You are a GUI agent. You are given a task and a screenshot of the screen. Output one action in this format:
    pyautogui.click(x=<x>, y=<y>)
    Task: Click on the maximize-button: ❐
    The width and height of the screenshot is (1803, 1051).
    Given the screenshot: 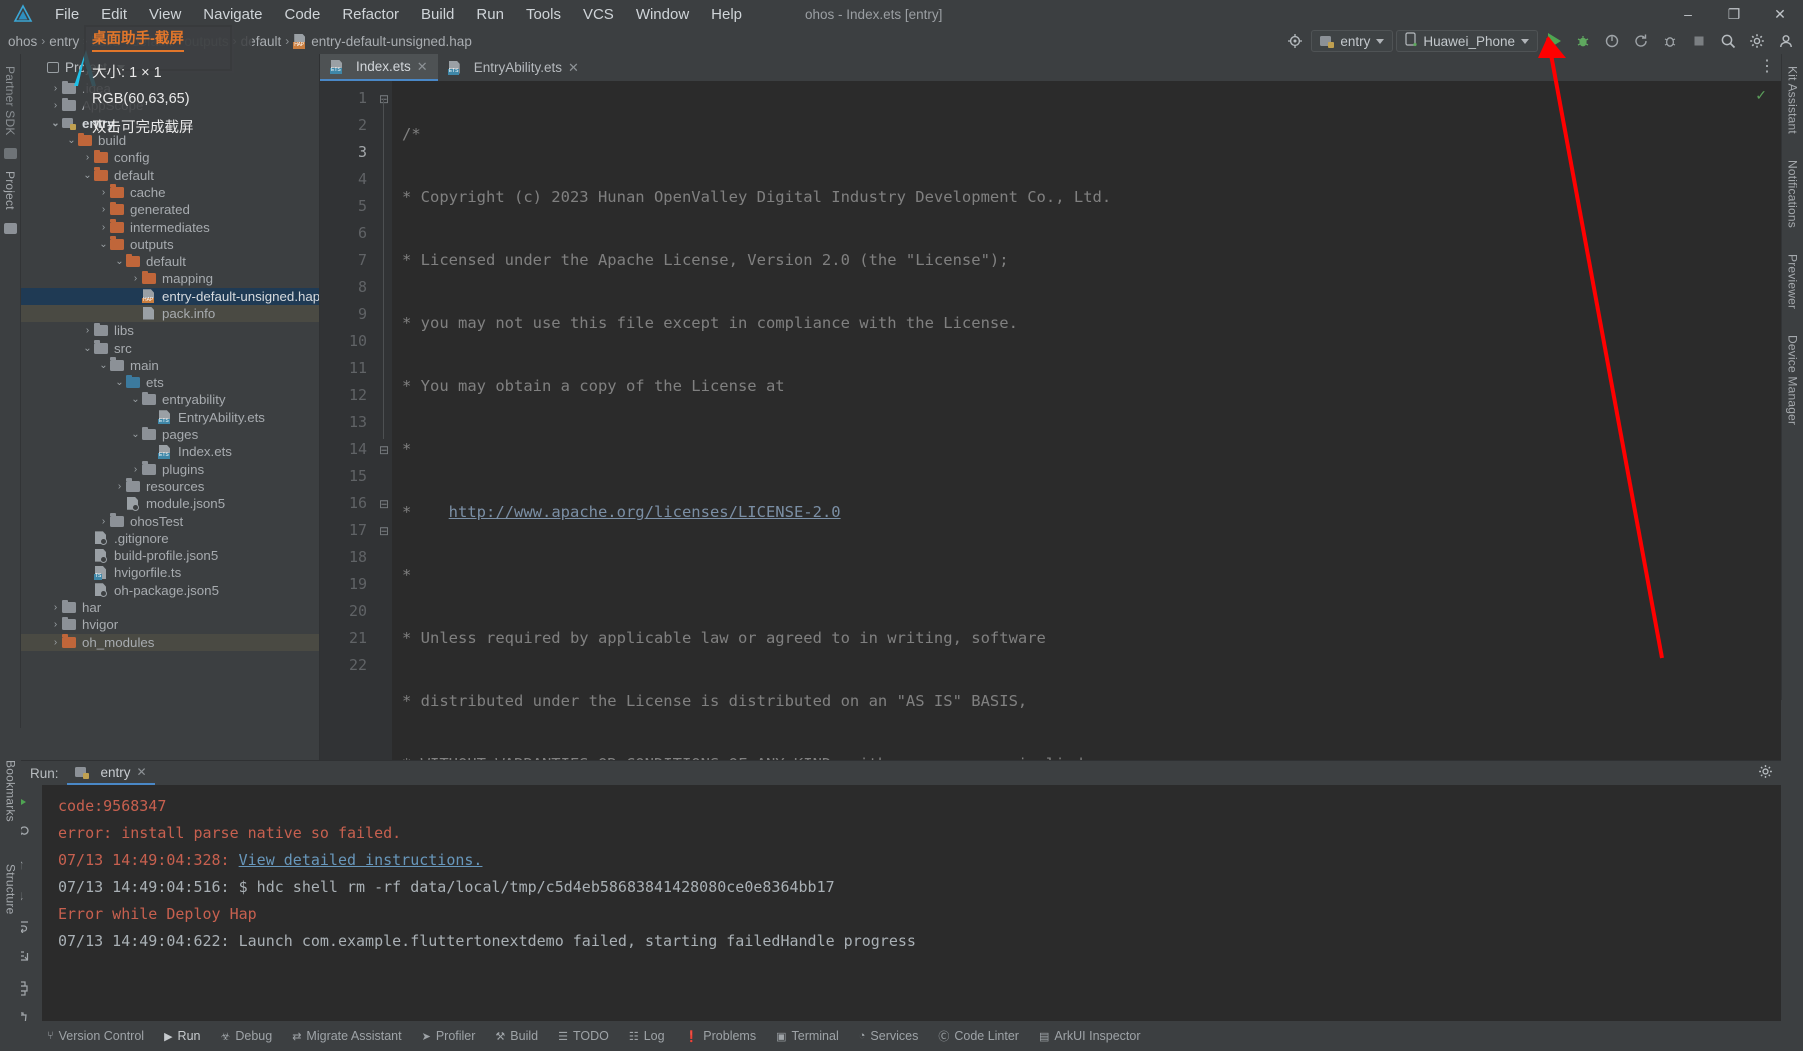 What is the action you would take?
    pyautogui.click(x=1734, y=14)
    